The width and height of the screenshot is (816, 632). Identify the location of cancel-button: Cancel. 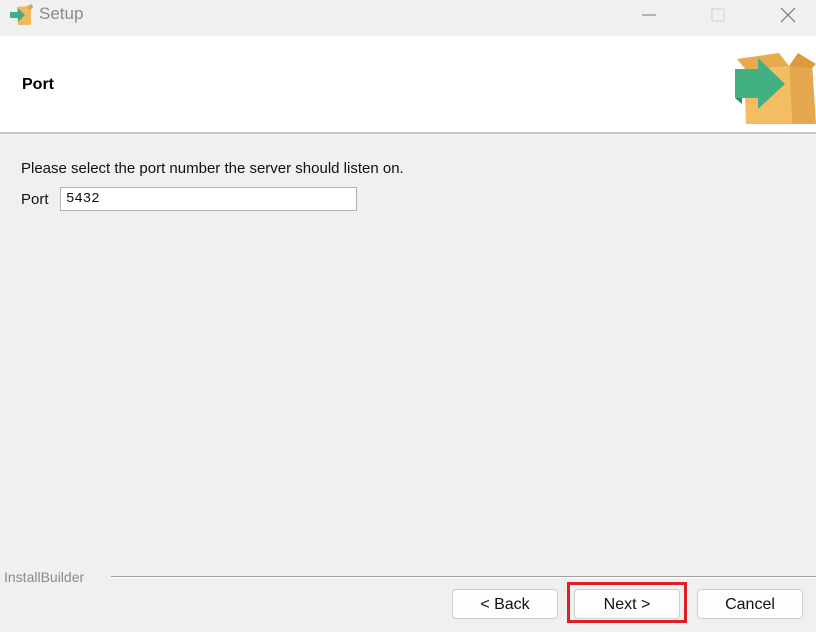
(750, 604).